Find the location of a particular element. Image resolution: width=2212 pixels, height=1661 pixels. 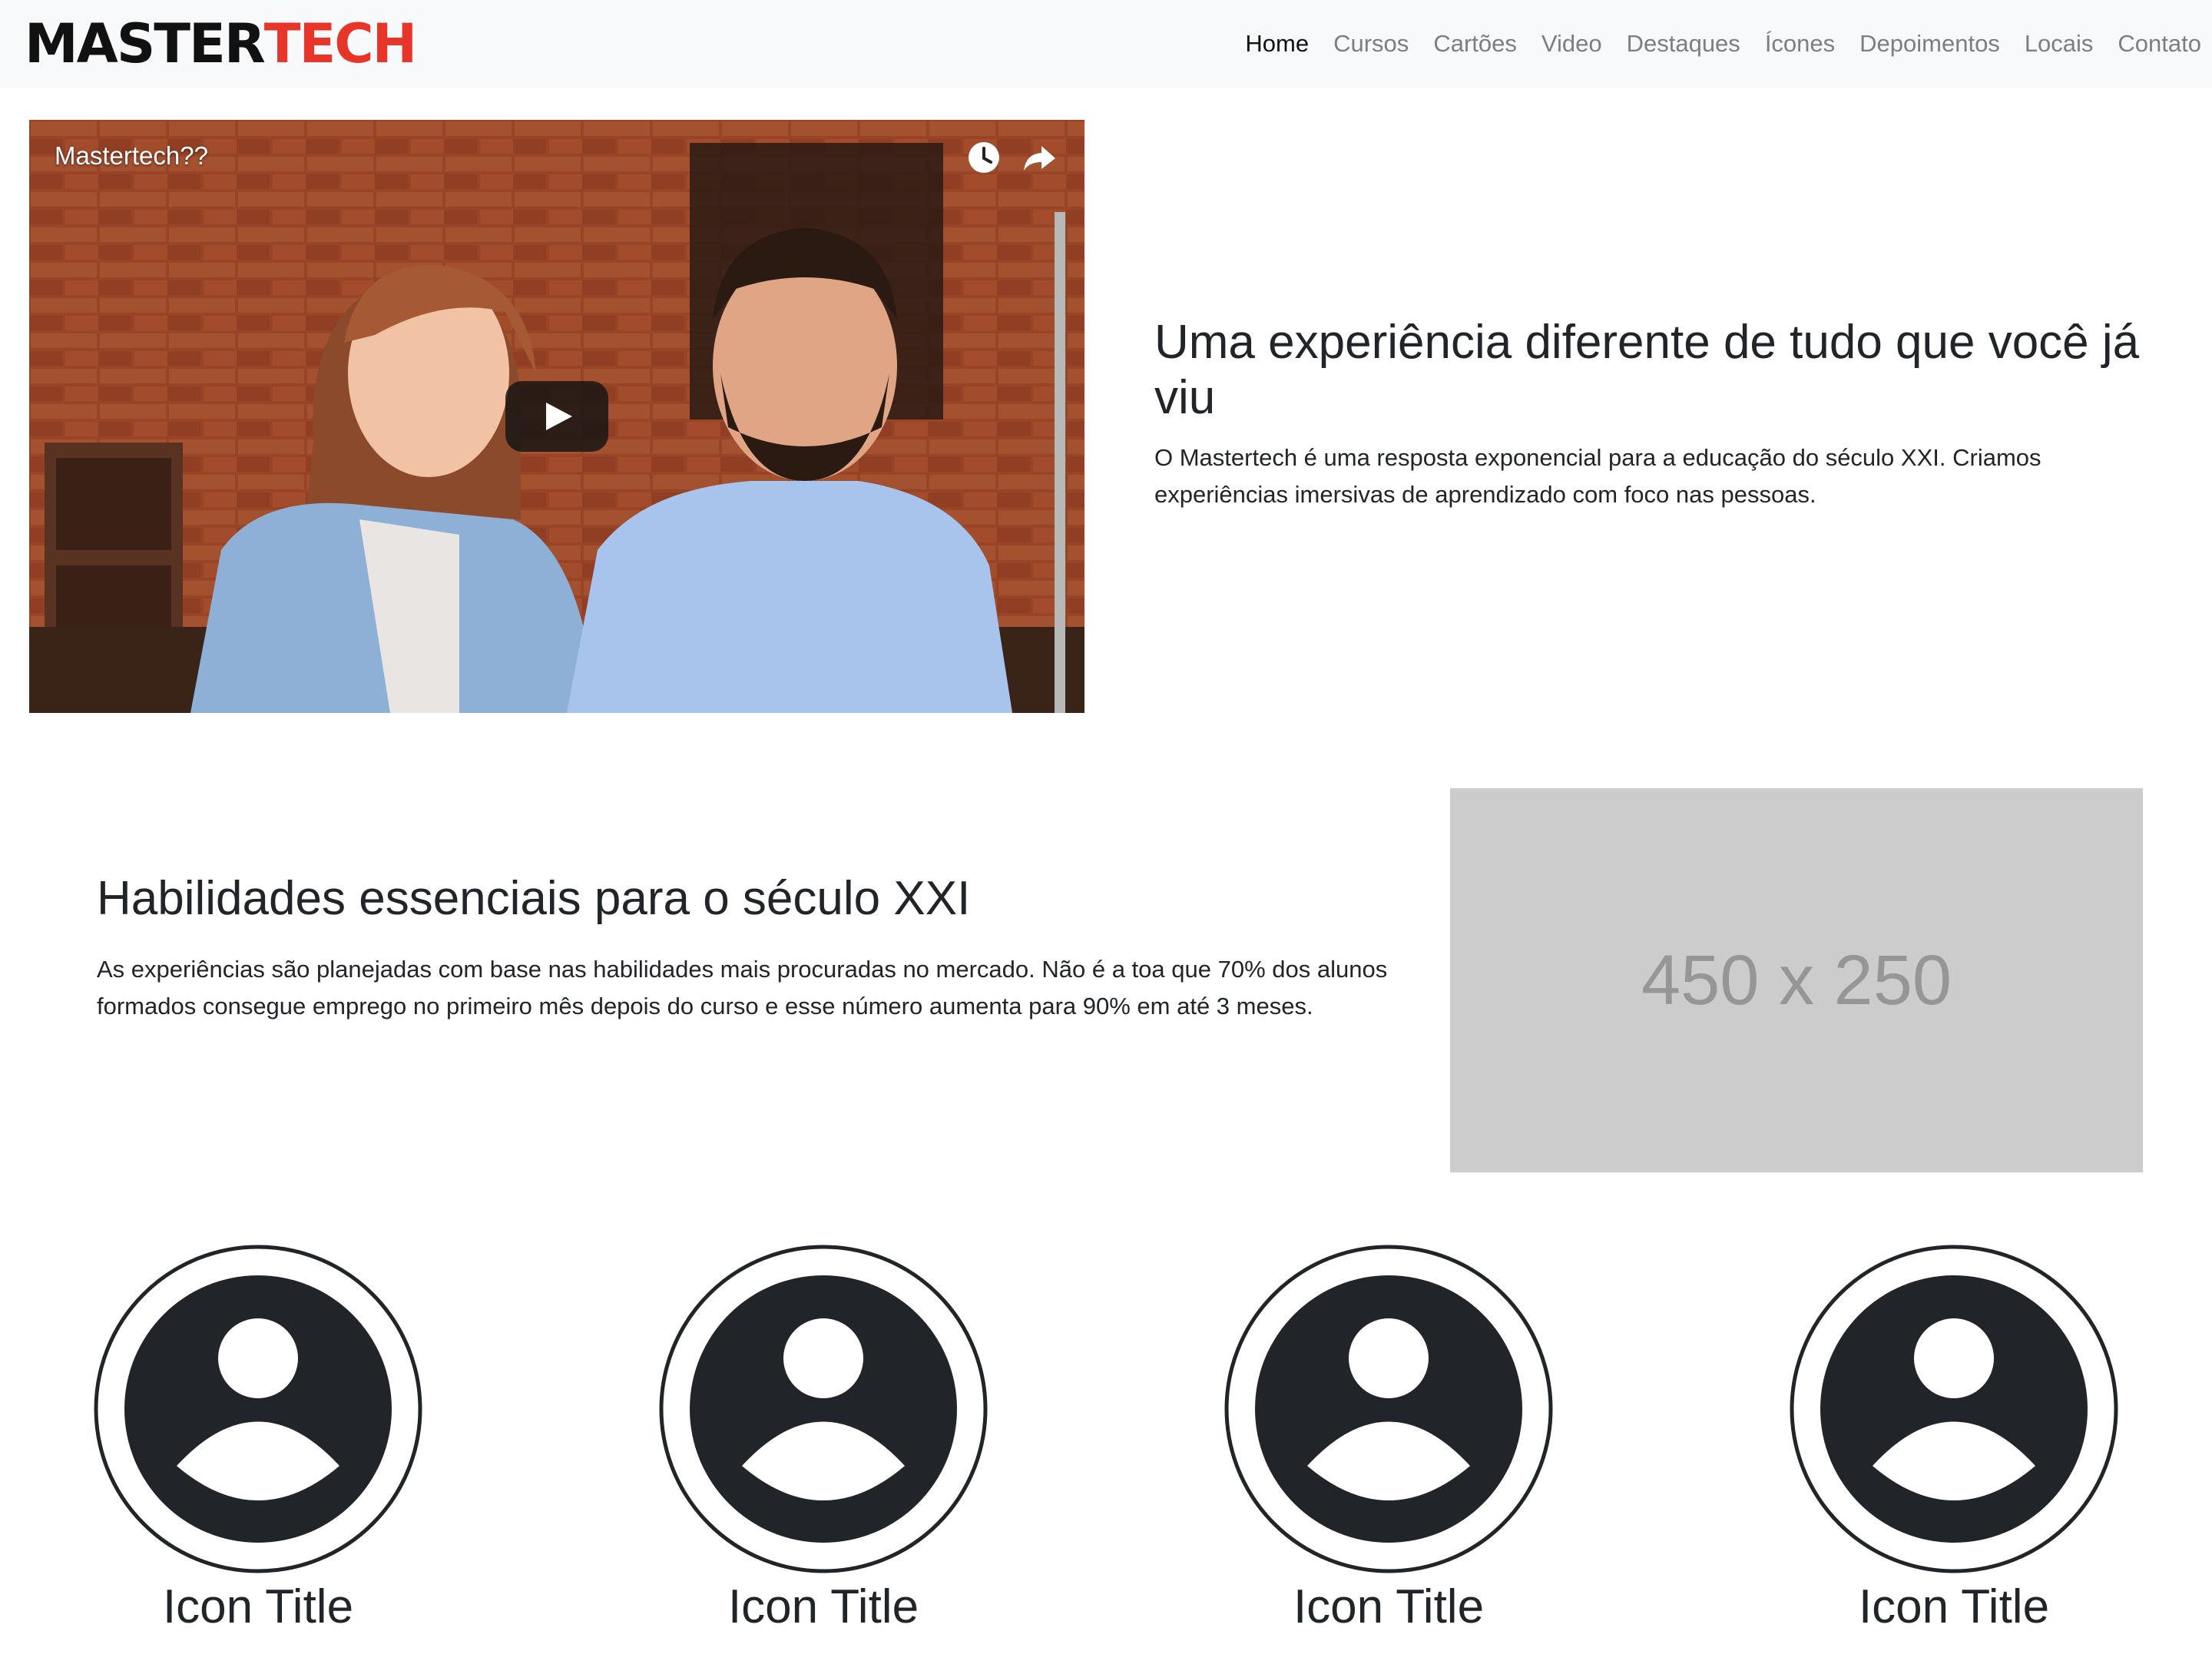

share-button is located at coordinates (1039, 157).